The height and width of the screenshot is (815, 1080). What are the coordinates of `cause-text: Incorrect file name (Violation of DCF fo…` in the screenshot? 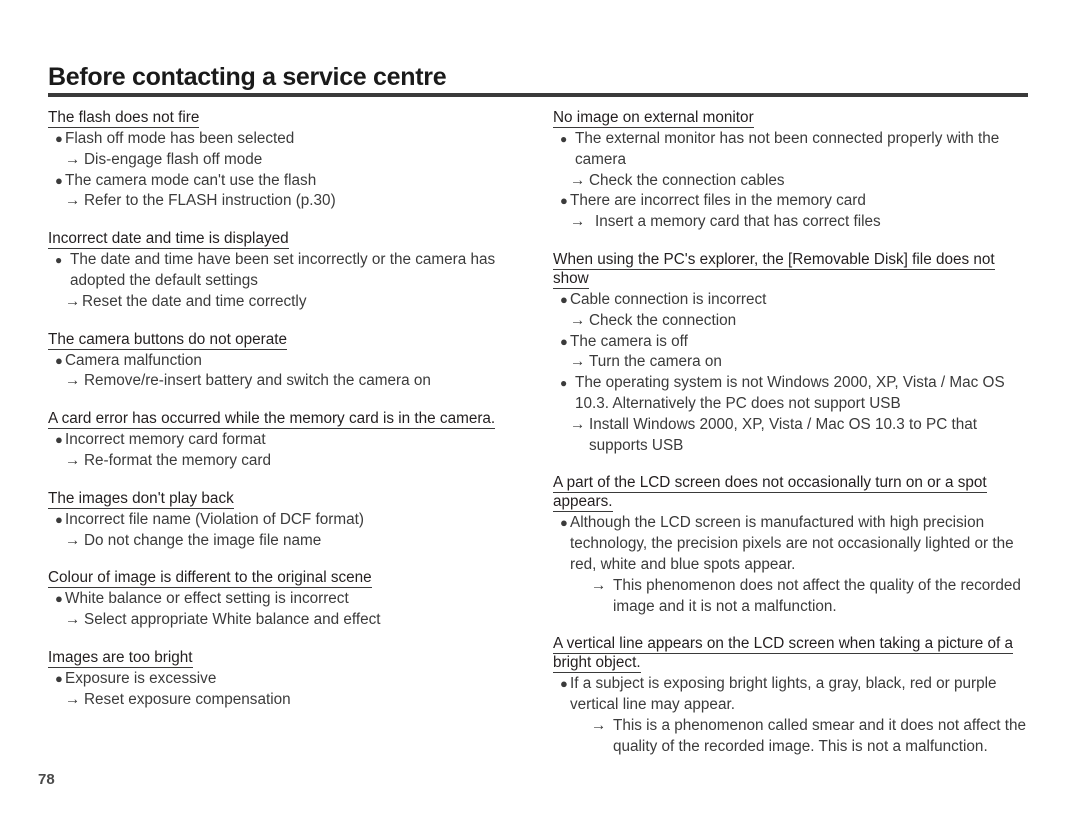 It's located at (214, 519).